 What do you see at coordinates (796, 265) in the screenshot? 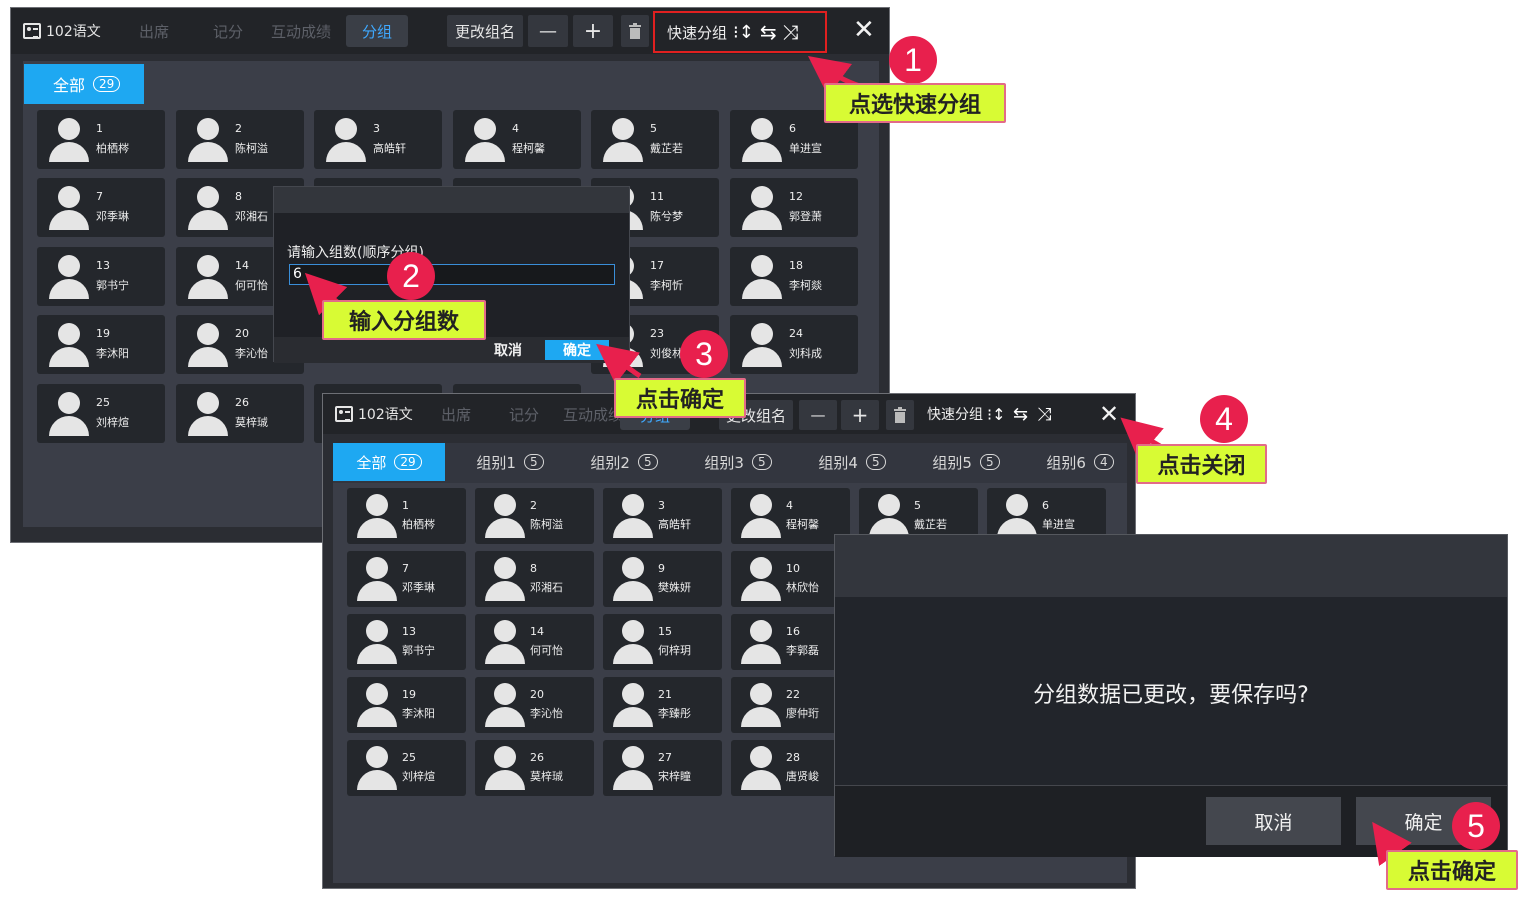
I see `student-number: 18` at bounding box center [796, 265].